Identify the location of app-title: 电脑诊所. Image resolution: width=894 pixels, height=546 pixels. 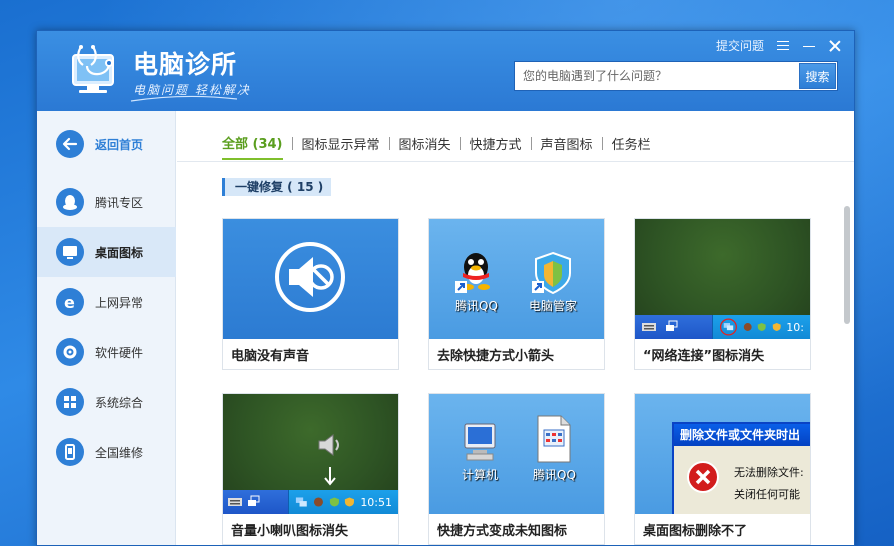
(185, 64).